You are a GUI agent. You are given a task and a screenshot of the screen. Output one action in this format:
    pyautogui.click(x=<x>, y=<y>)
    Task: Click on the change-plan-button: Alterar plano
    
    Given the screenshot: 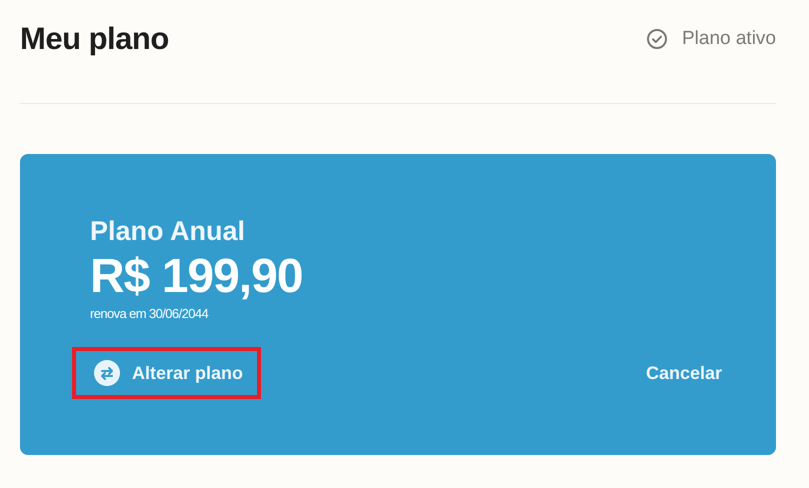 What is the action you would take?
    pyautogui.click(x=169, y=373)
    